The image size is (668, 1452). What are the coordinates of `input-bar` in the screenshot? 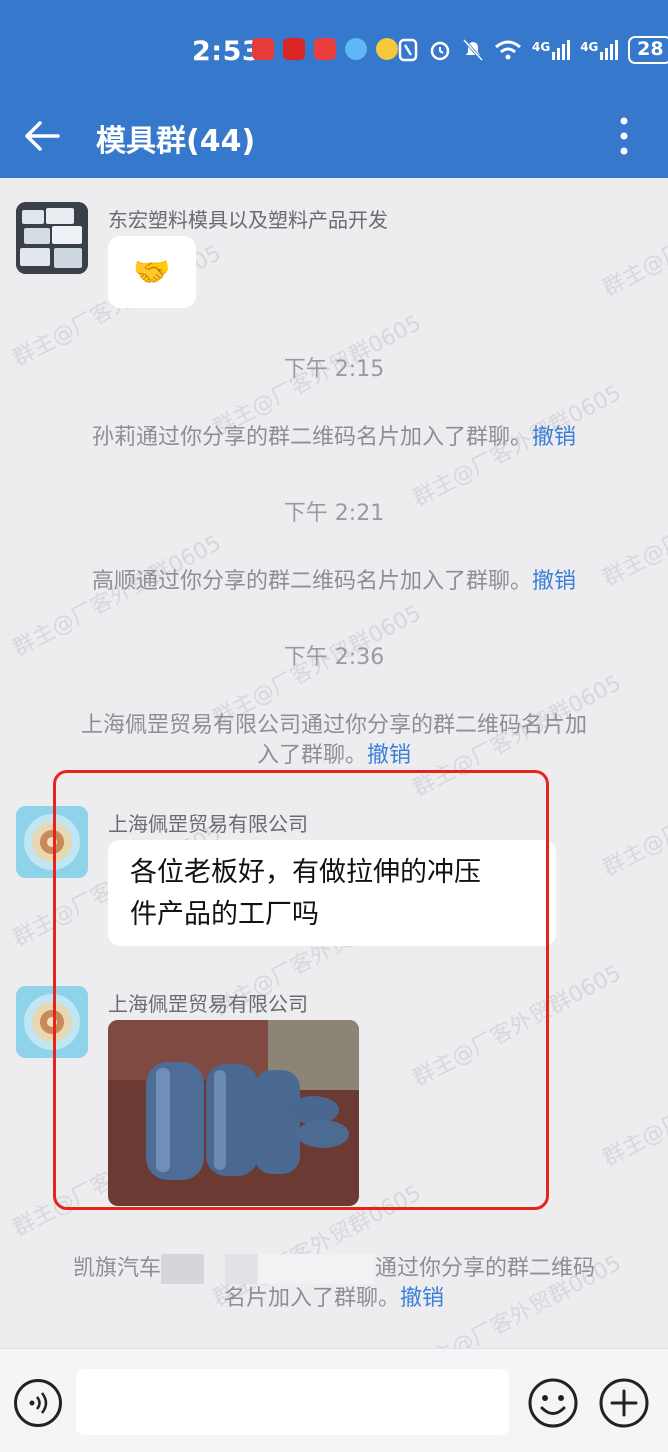 It's located at (334, 1400).